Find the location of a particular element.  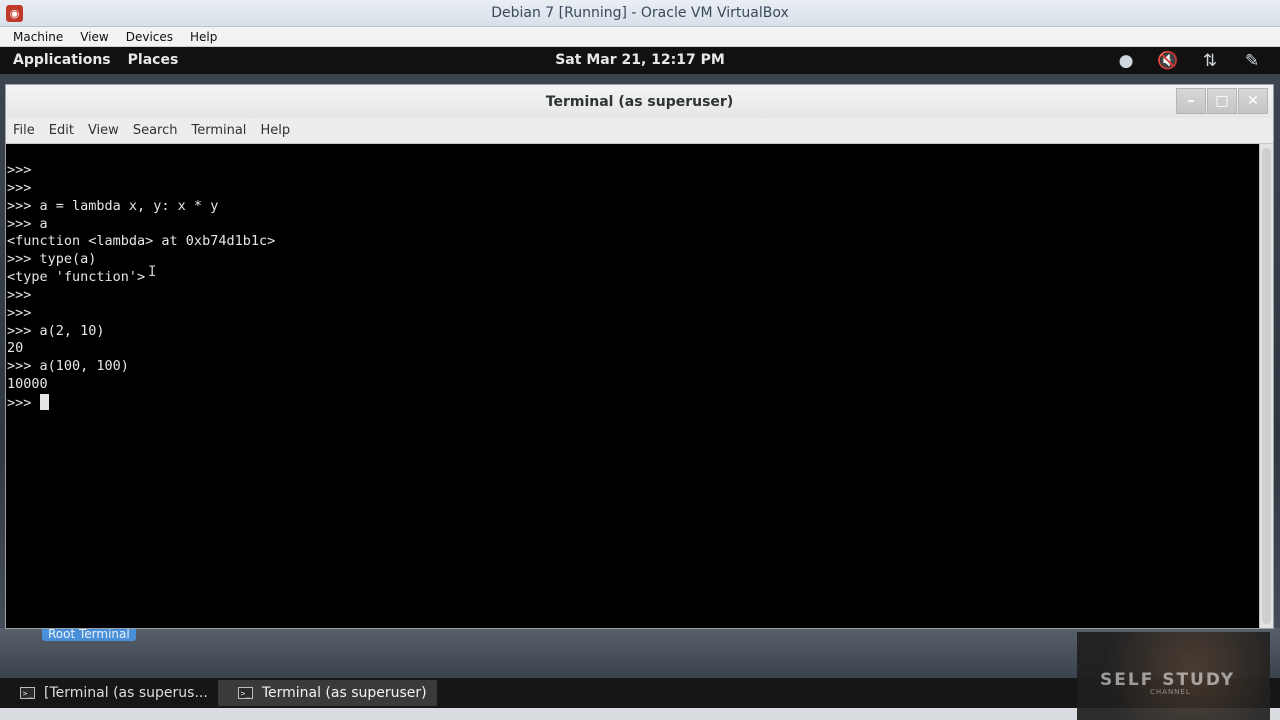

terminal-menubar: File Edit View Search Terminal Help is located at coordinates (639, 131).